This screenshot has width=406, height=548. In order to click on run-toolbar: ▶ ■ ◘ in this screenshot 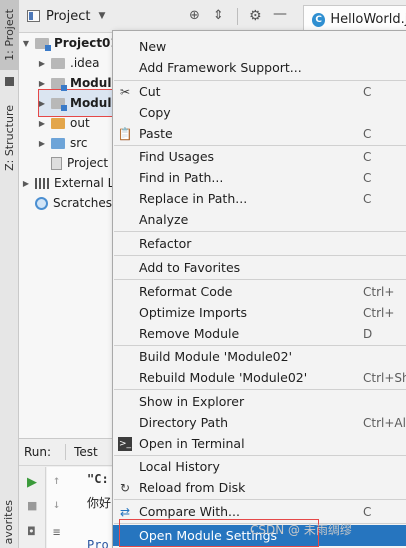, I will do `click(32, 507)`.